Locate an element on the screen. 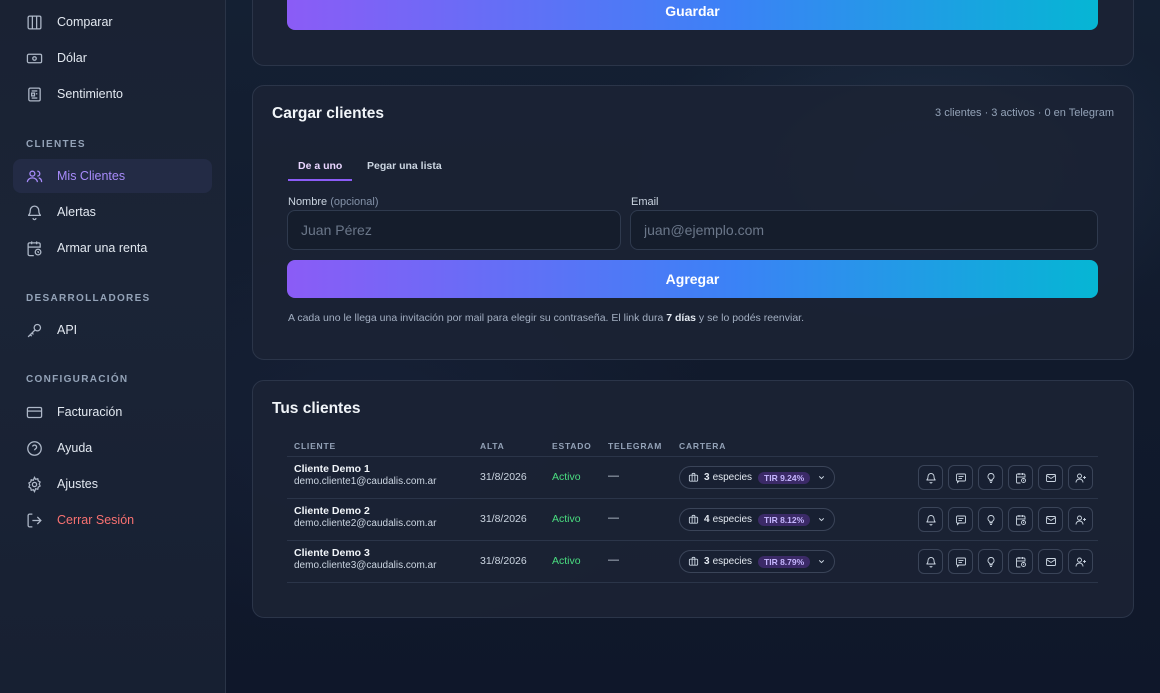  tab-pegar-lista: Pegar una lista is located at coordinates (404, 170).